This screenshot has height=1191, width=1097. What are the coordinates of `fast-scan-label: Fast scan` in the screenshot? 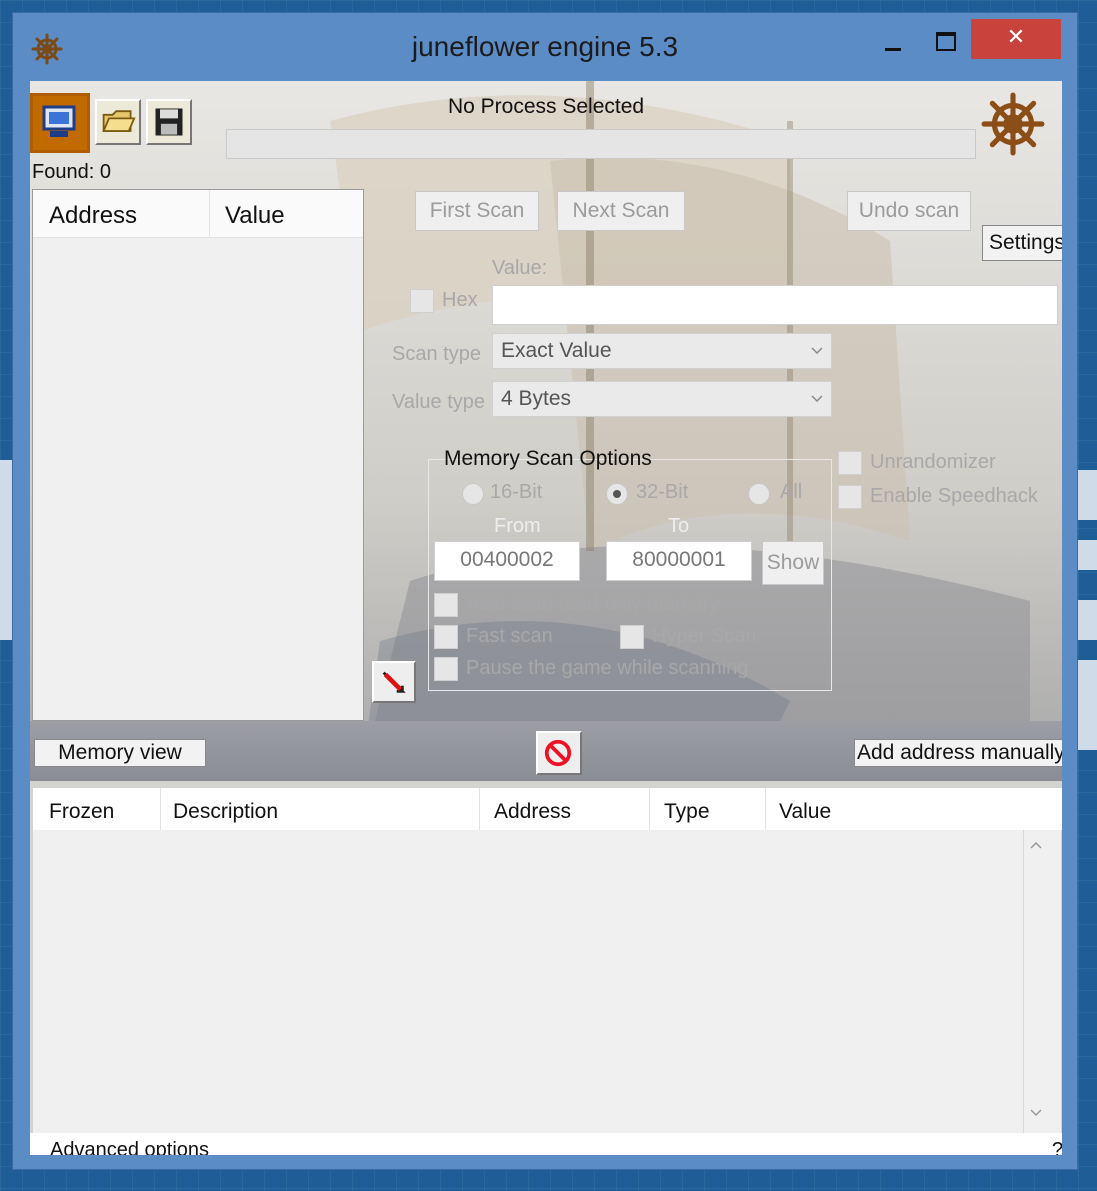 It's located at (509, 636).